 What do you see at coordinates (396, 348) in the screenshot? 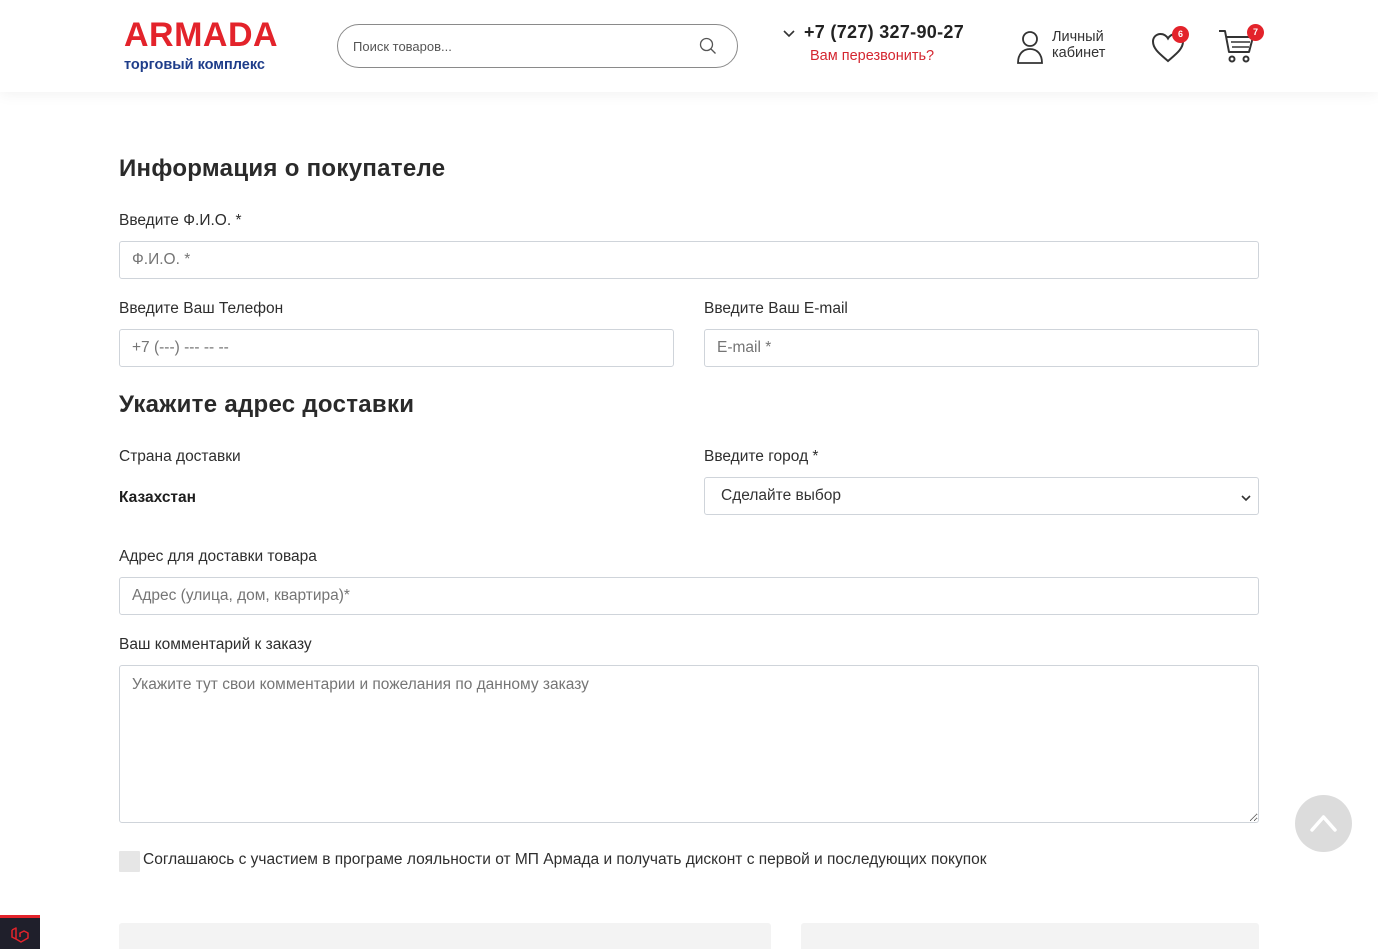
I see `phone-input` at bounding box center [396, 348].